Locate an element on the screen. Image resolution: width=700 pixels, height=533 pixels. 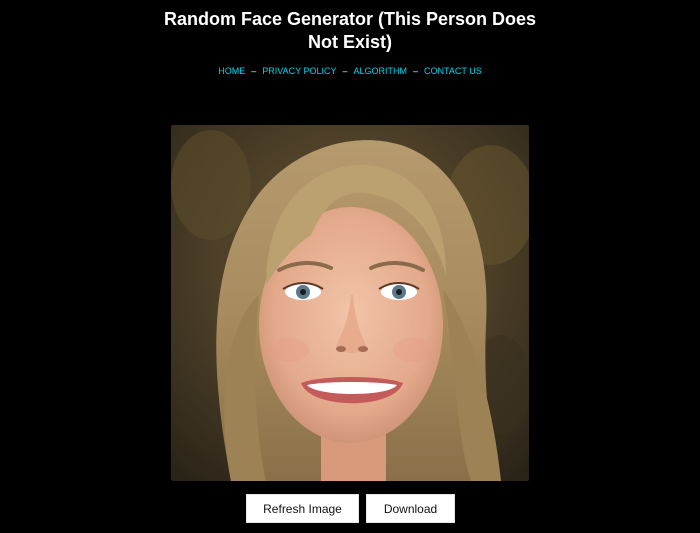
nav-contact-us-link: CONTACT US is located at coordinates (453, 71).